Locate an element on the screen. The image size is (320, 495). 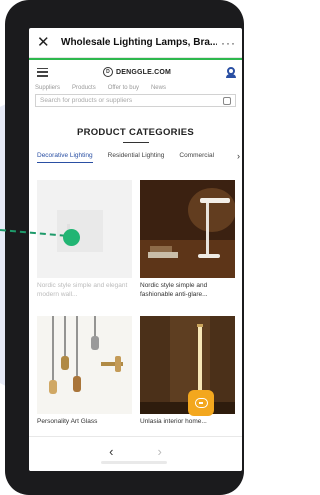
product-image-wall-lamp is located at coordinates (84, 229).